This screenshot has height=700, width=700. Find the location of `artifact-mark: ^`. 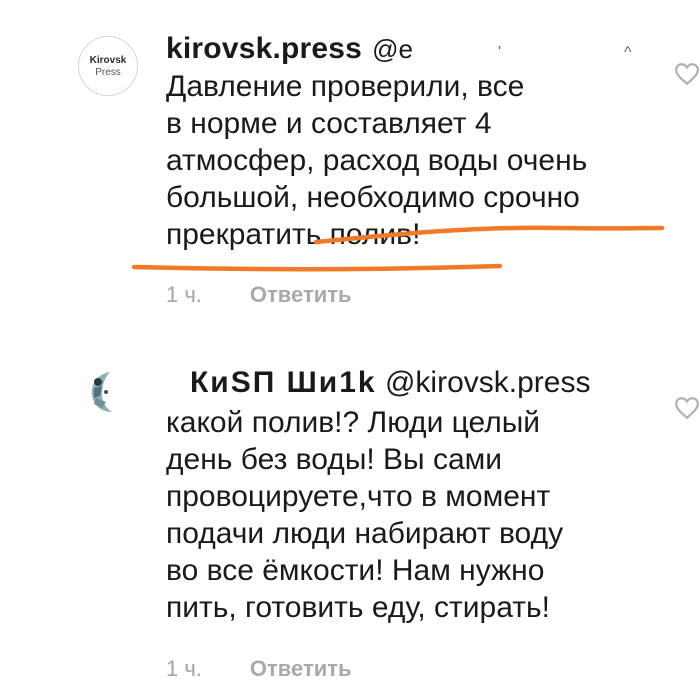

artifact-mark: ^ is located at coordinates (628, 52).